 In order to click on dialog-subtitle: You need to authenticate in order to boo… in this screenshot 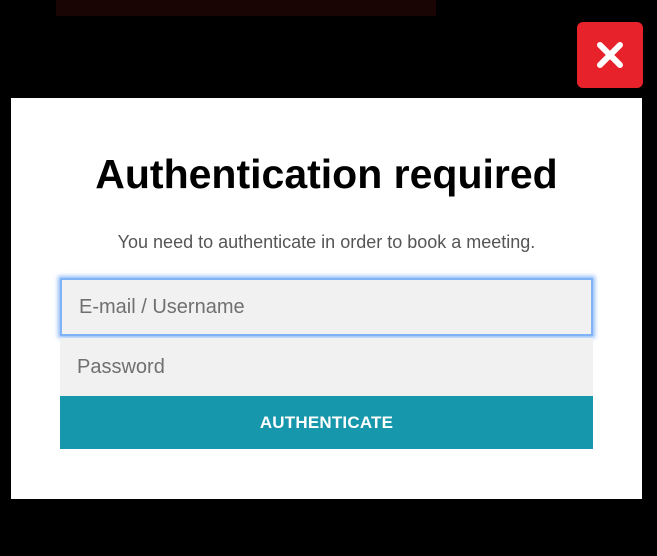, I will do `click(326, 242)`.